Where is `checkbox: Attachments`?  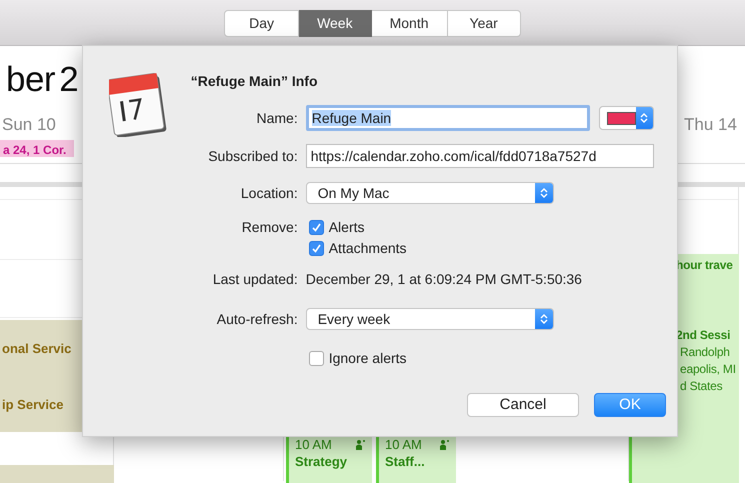 checkbox: Attachments is located at coordinates (357, 248).